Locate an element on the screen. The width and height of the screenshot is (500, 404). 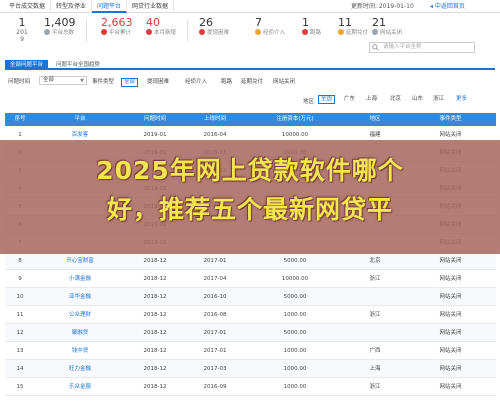
stat-police-label-text: 经侦介入 is located at coordinates (274, 33).